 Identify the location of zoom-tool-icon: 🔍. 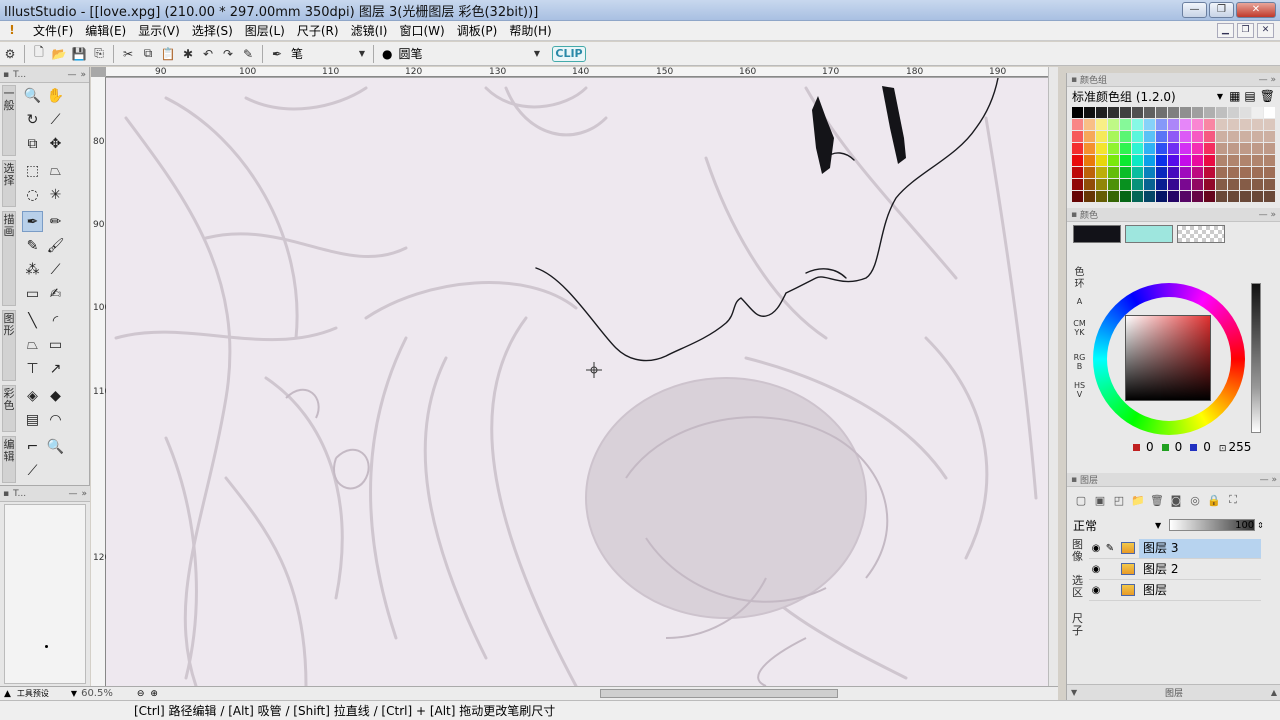
(32, 95).